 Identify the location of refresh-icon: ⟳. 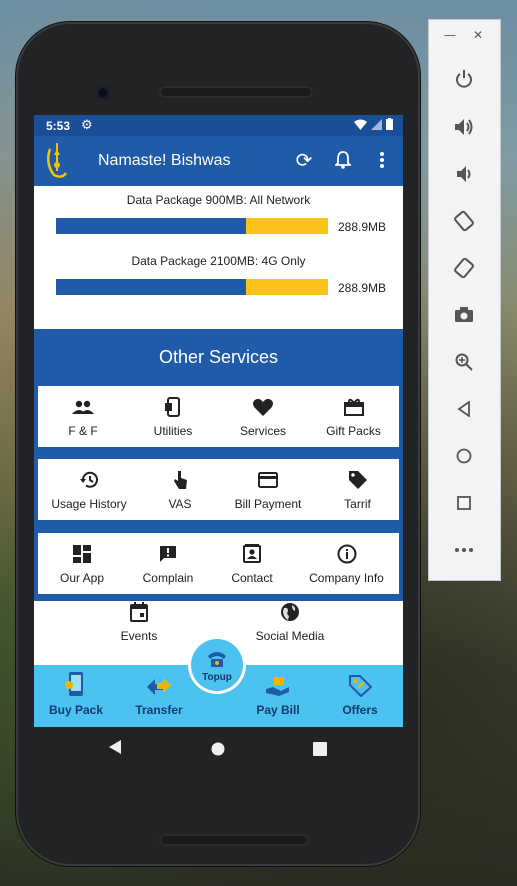
(304, 160).